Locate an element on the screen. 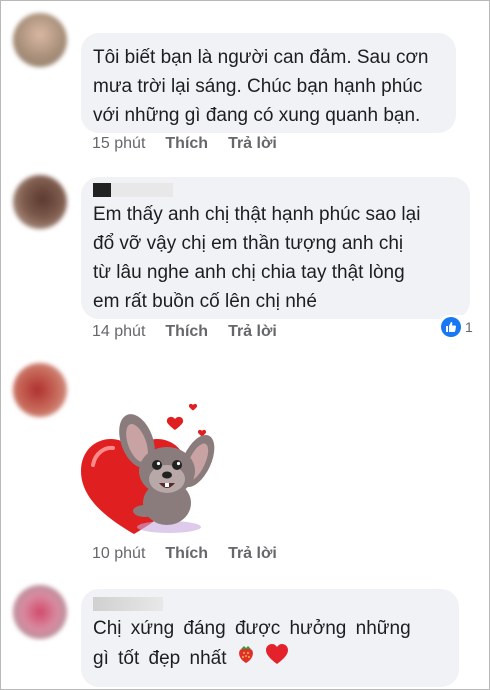 The width and height of the screenshot is (490, 690). comment-time: 14 phút is located at coordinates (118, 332).